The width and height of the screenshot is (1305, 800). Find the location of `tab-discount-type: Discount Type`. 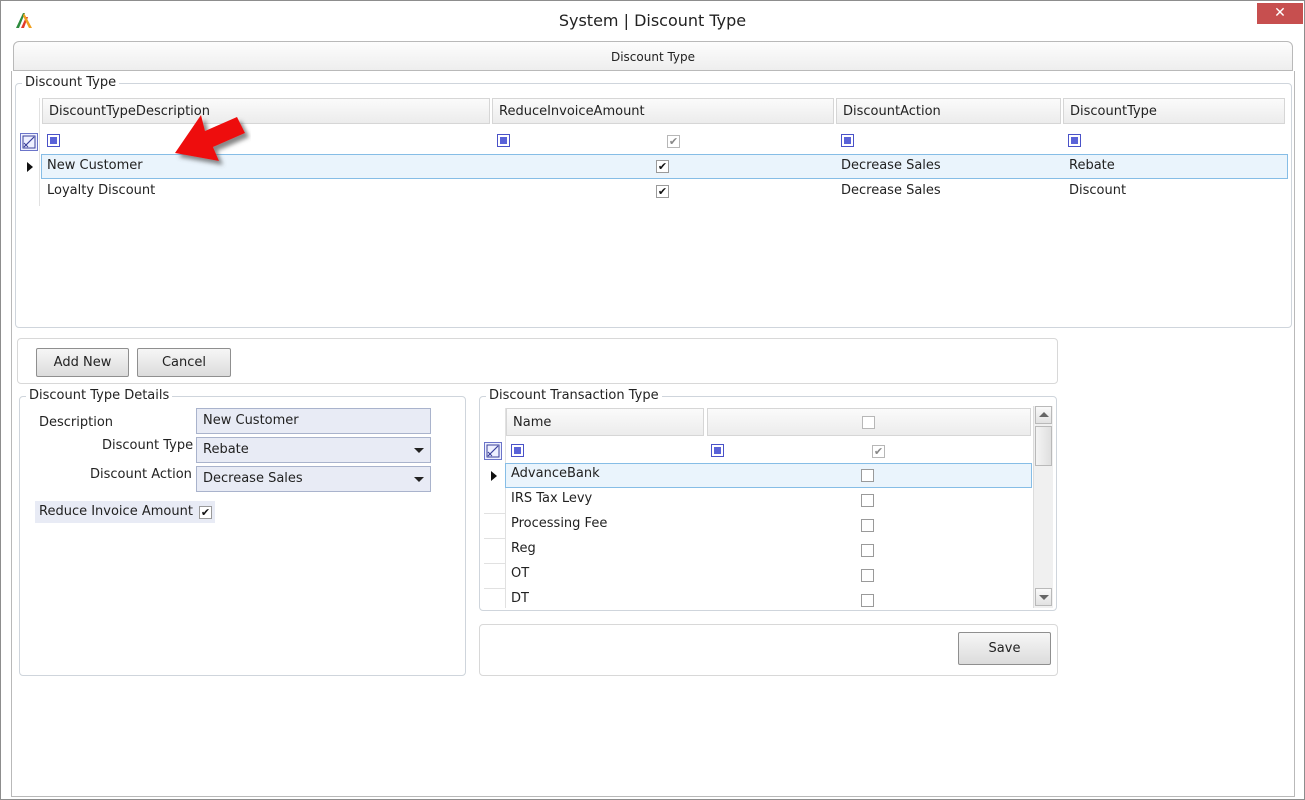

tab-discount-type: Discount Type is located at coordinates (653, 56).